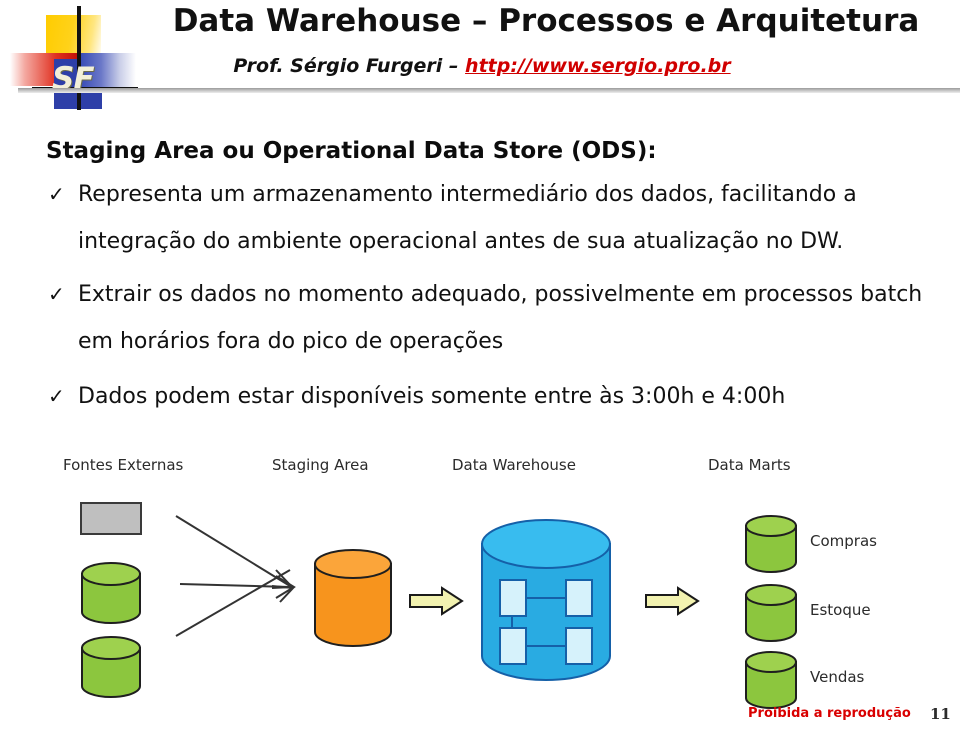  I want to click on data-mart-label: Estoque, so click(840, 610).